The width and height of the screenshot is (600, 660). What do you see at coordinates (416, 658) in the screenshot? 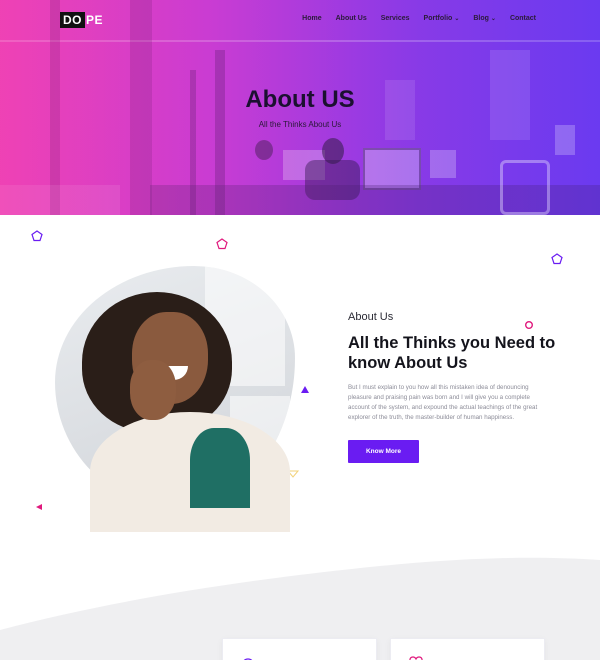
I see `heart-icon` at bounding box center [416, 658].